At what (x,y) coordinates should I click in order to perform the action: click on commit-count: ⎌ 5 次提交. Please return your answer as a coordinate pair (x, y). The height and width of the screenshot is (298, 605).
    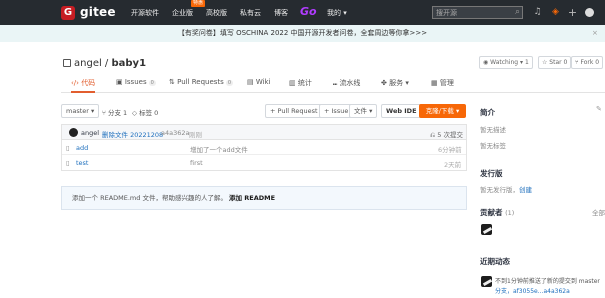
    Looking at the image, I should click on (446, 134).